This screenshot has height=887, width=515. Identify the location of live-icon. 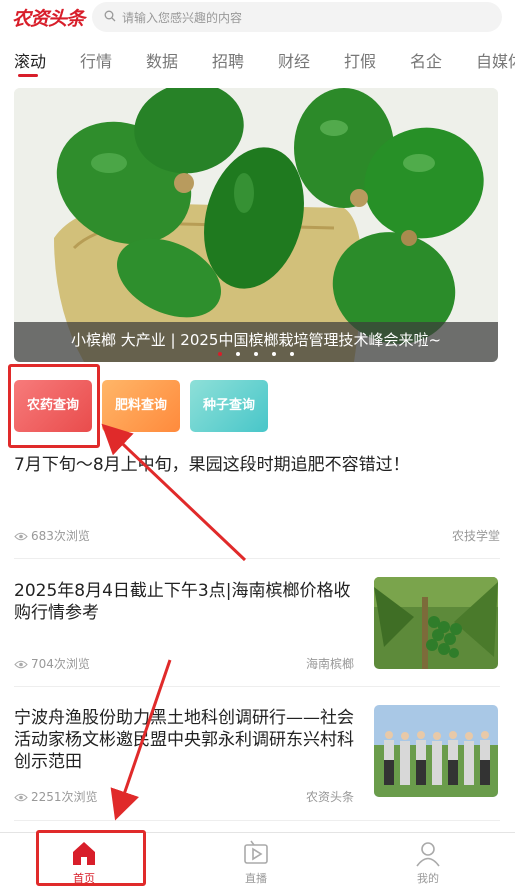
(256, 852).